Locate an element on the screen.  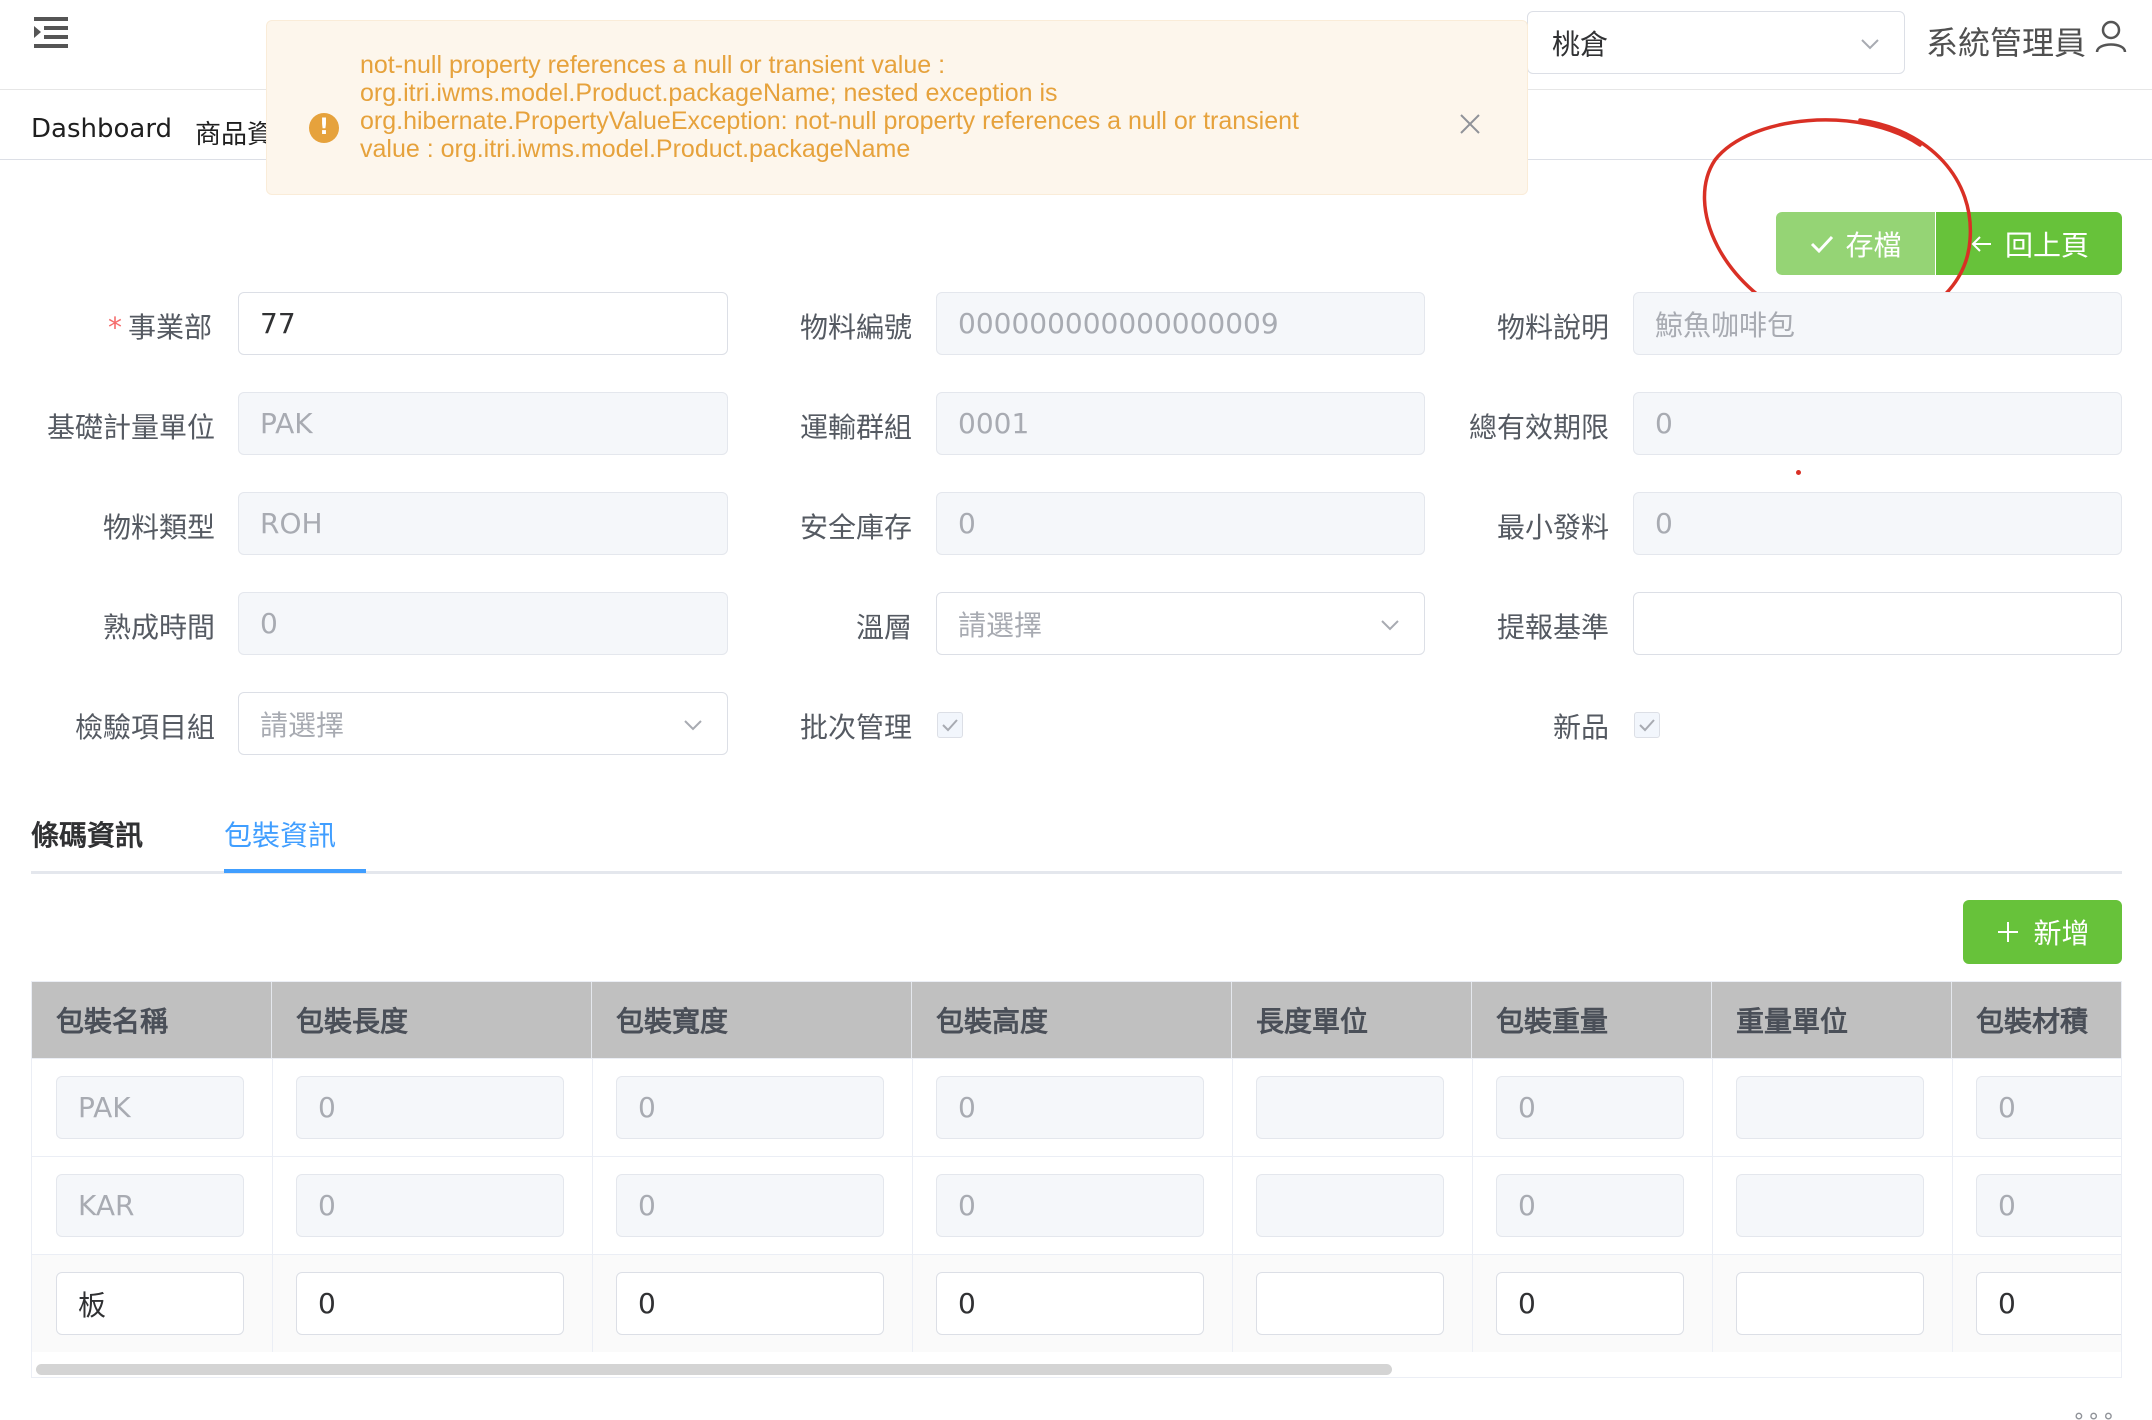
safety-stock-label: 安全庫存 is located at coordinates (856, 527).